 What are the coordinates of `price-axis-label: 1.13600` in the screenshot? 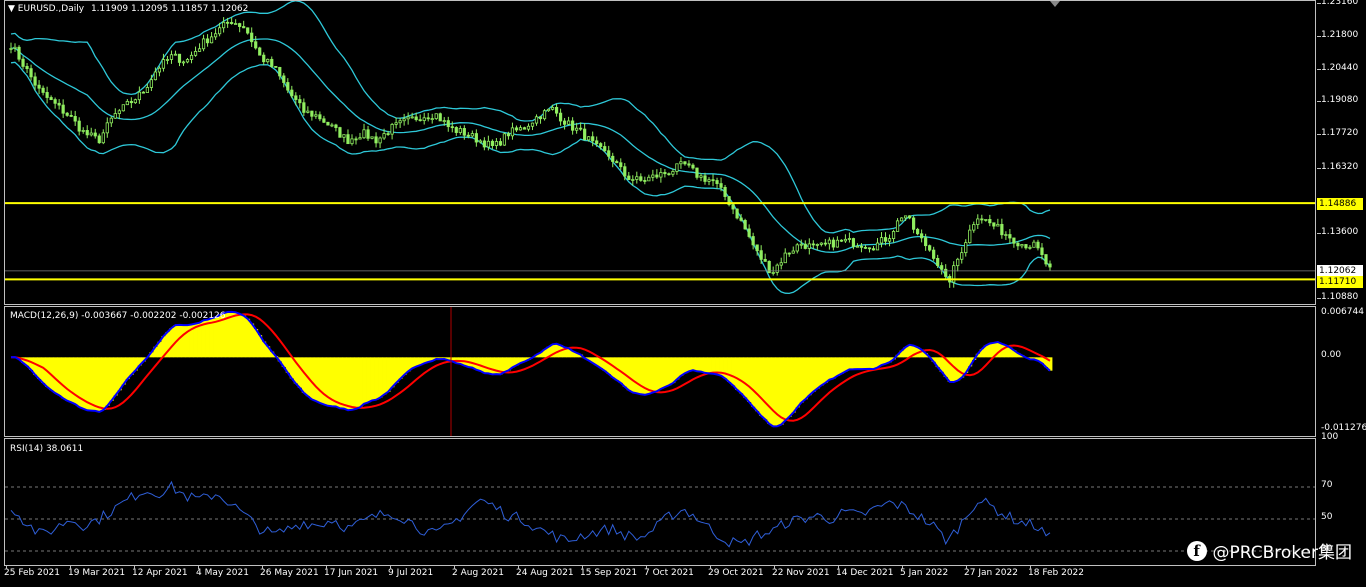 It's located at (1340, 231).